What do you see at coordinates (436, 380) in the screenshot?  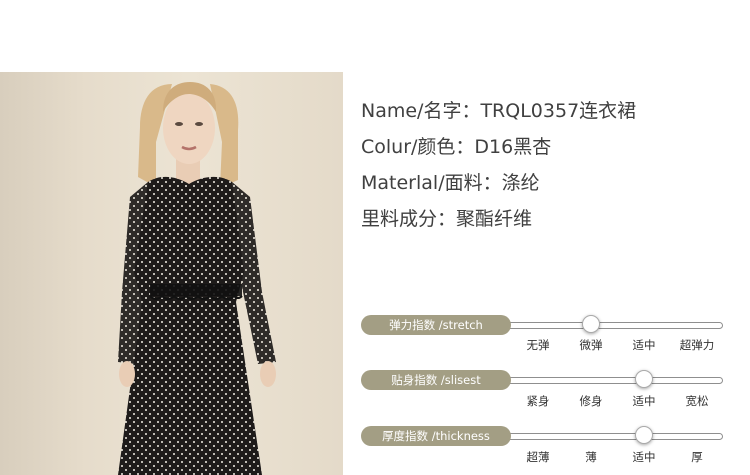 I see `fit-label: 贴身指数 /slisest` at bounding box center [436, 380].